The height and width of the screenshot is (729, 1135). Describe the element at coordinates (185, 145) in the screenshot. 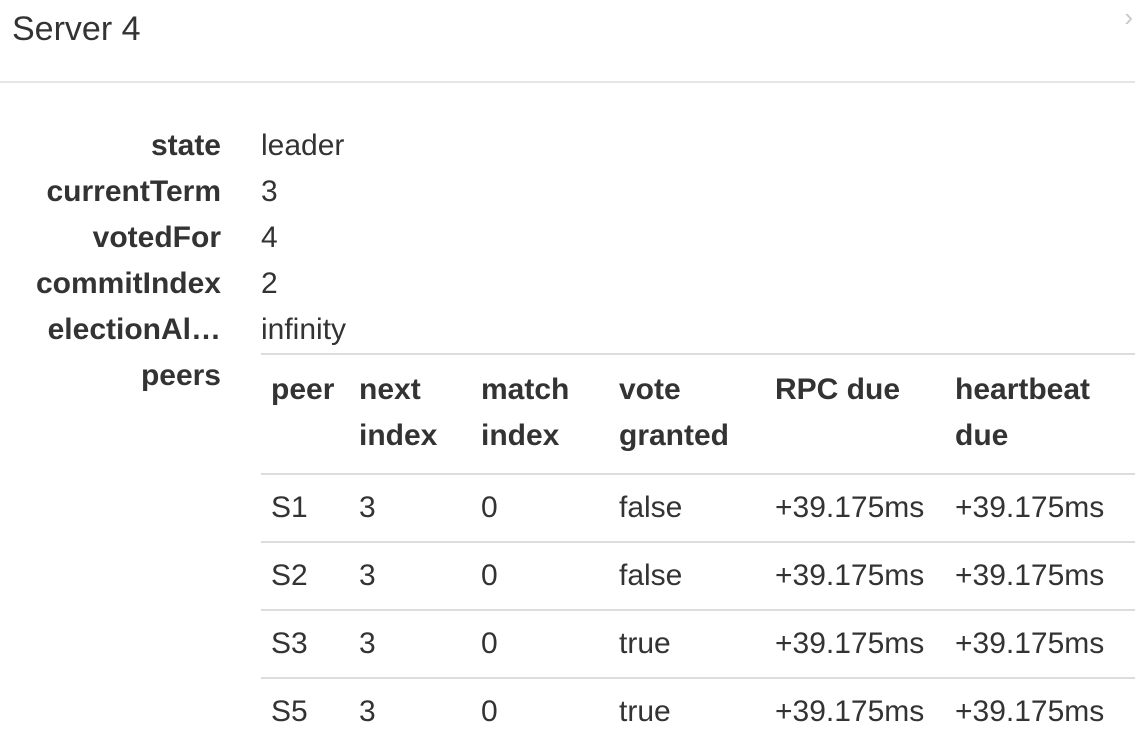

I see `property-key: state` at that location.